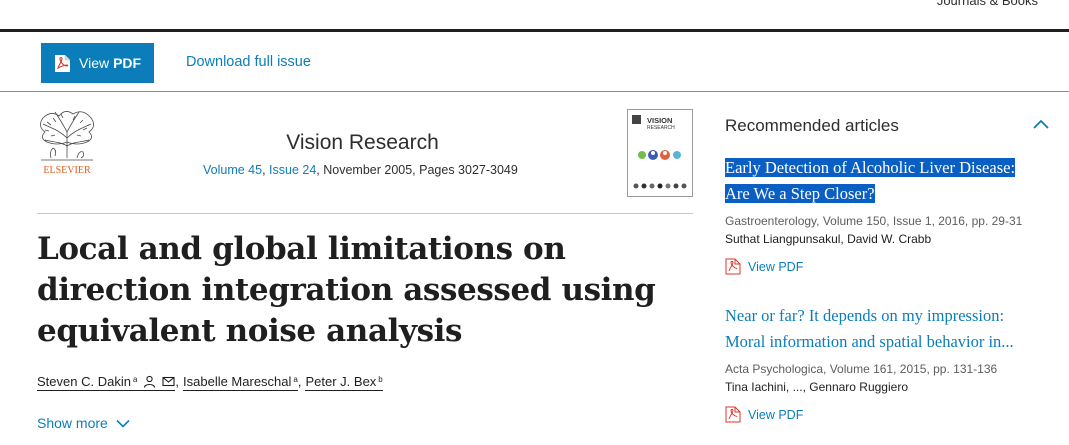 The height and width of the screenshot is (445, 1069). Describe the element at coordinates (365, 213) in the screenshot. I see `header-divider` at that location.